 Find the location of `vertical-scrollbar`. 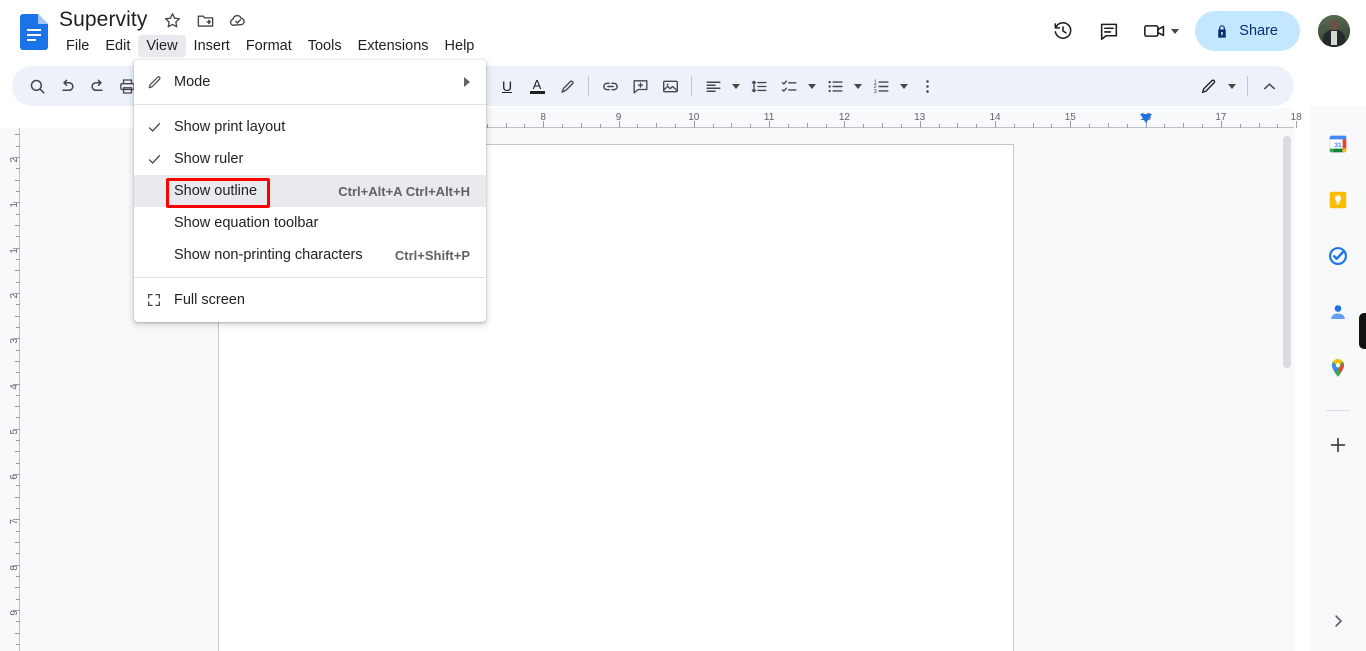

vertical-scrollbar is located at coordinates (1287, 389).